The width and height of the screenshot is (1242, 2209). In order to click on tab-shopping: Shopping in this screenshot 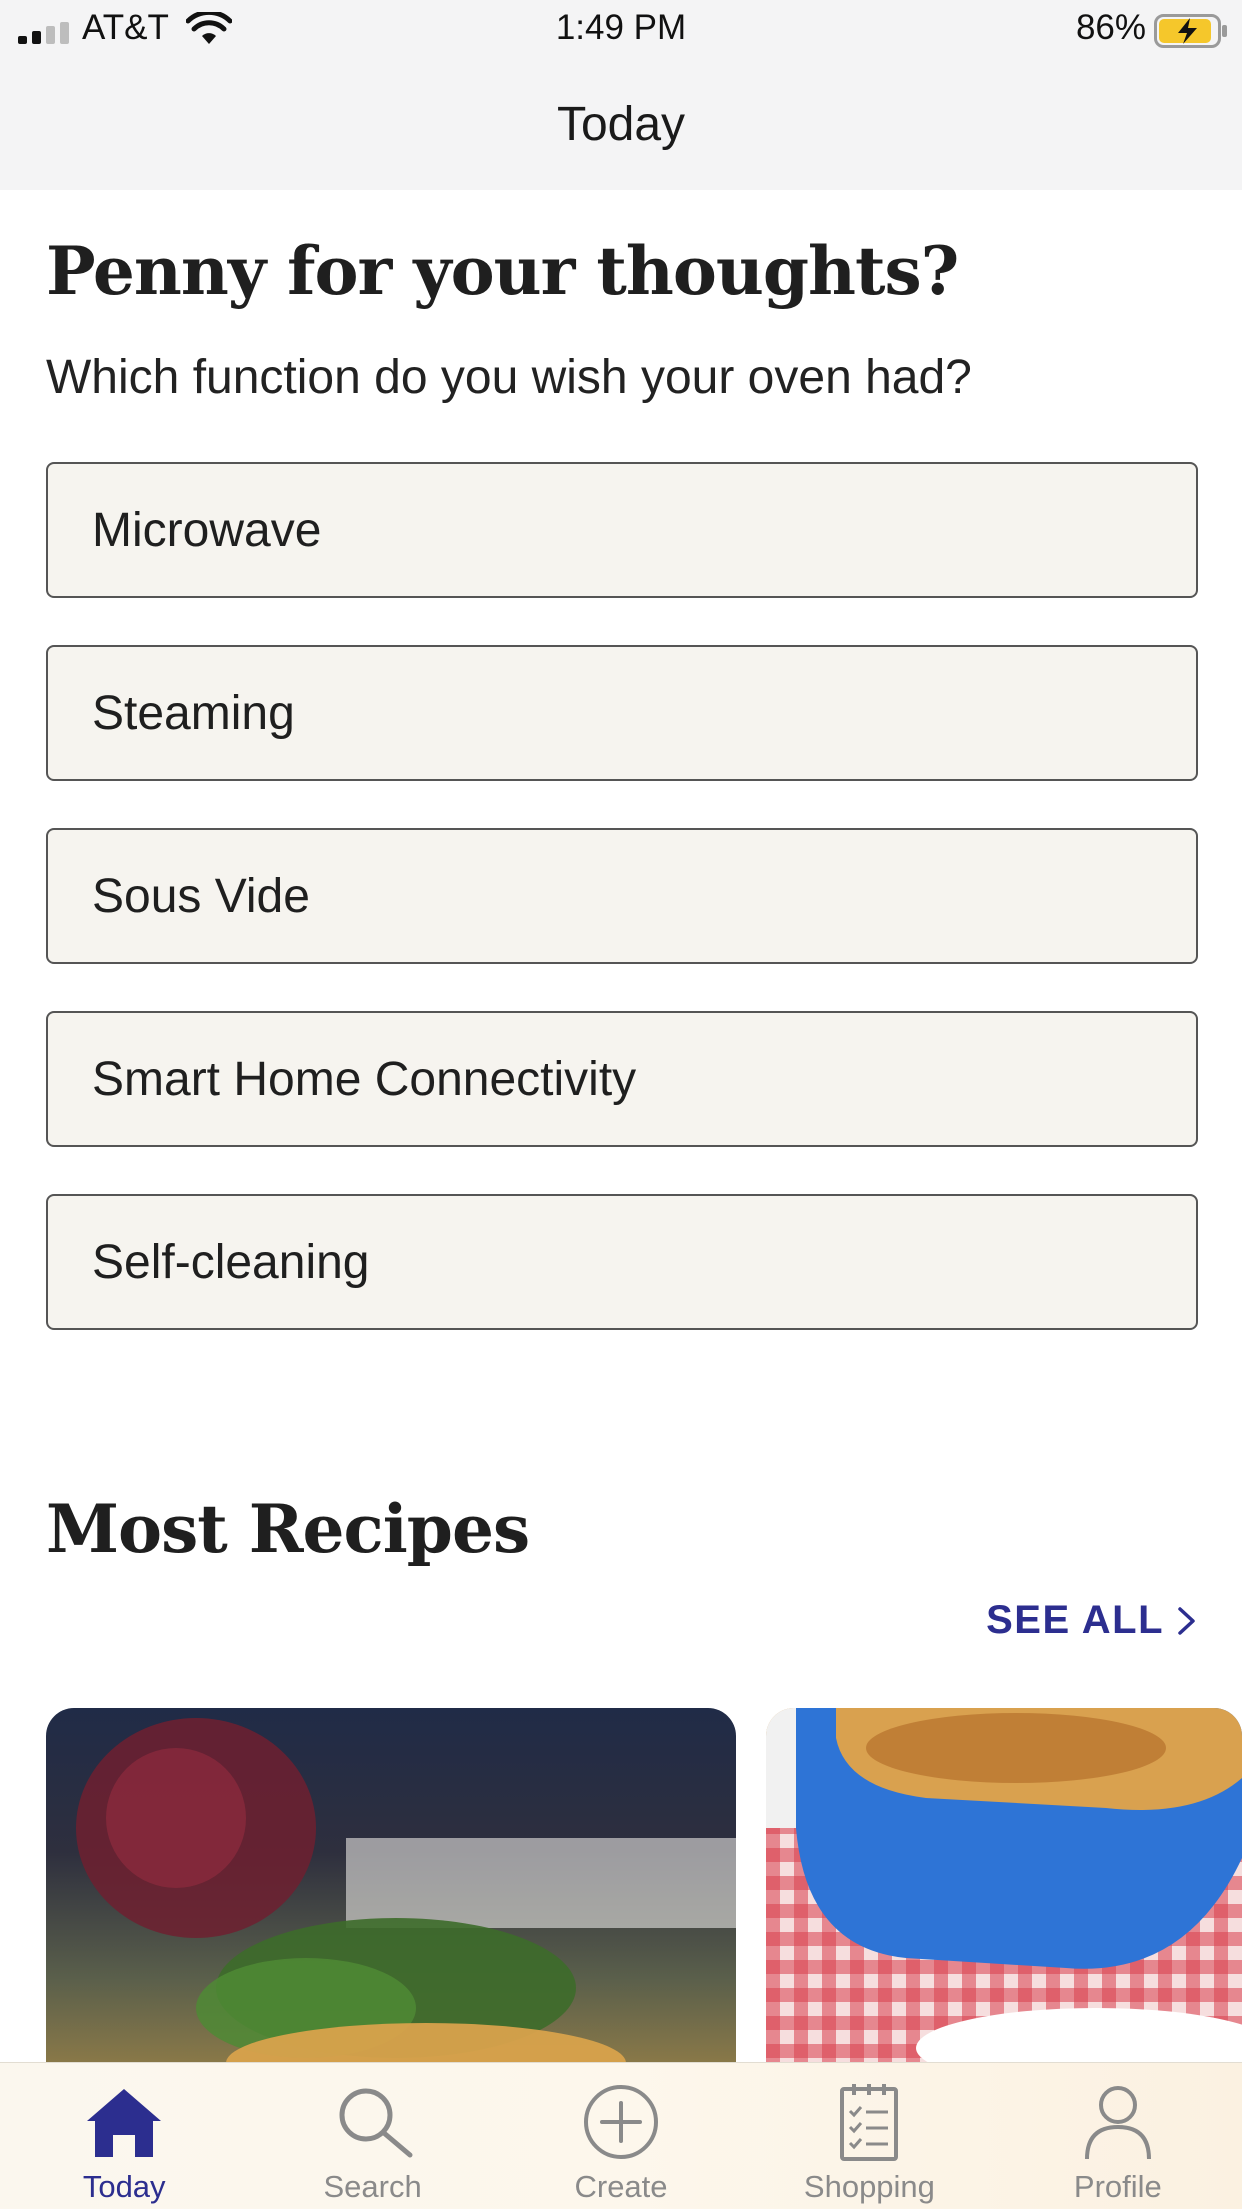, I will do `click(869, 2136)`.